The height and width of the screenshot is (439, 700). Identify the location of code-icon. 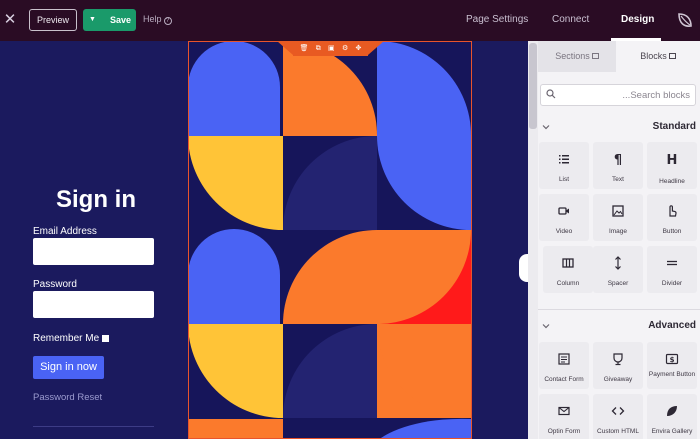
(618, 411).